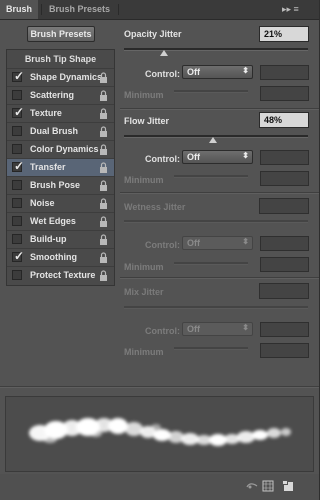 This screenshot has height=500, width=320. What do you see at coordinates (216, 307) in the screenshot?
I see `mix-jitter-slider` at bounding box center [216, 307].